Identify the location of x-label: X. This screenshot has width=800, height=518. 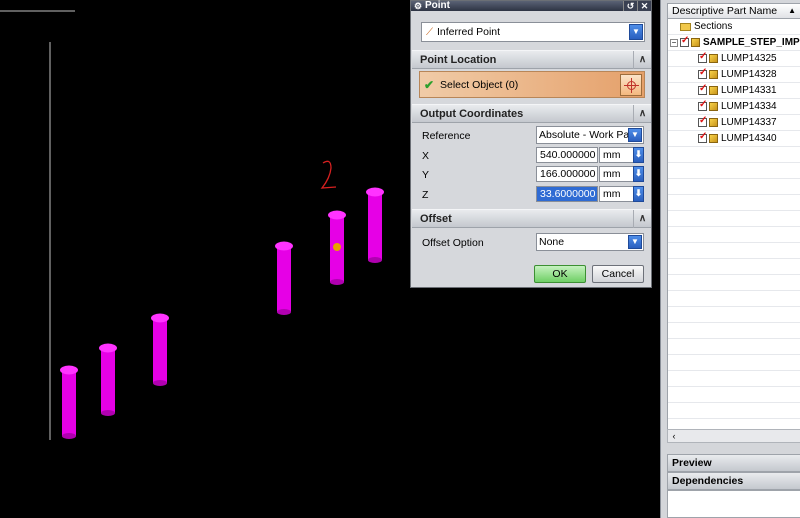
(426, 156).